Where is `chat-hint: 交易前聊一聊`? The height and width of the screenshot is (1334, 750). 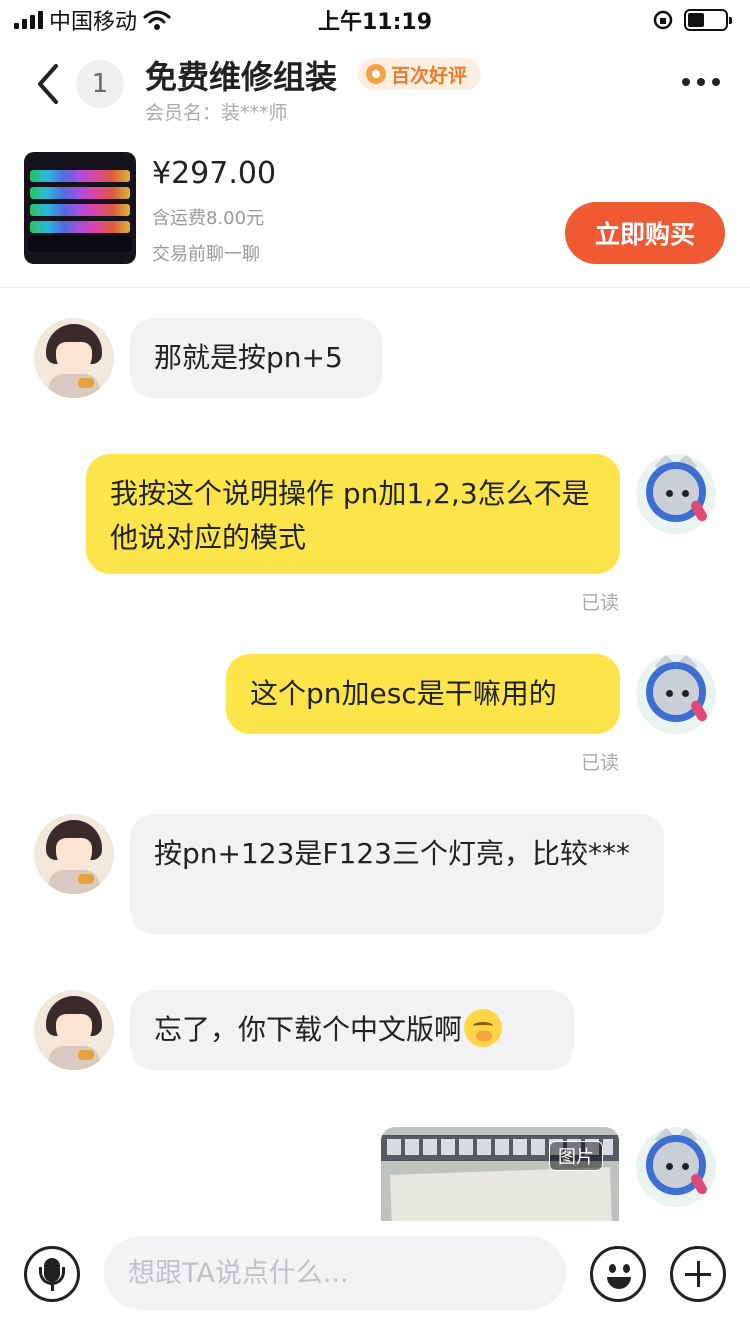
chat-hint: 交易前聊一聊 is located at coordinates (206, 254).